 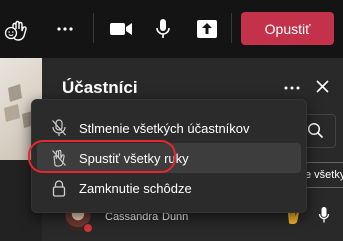 I want to click on partial-button-label: e všetky, so click(x=324, y=175).